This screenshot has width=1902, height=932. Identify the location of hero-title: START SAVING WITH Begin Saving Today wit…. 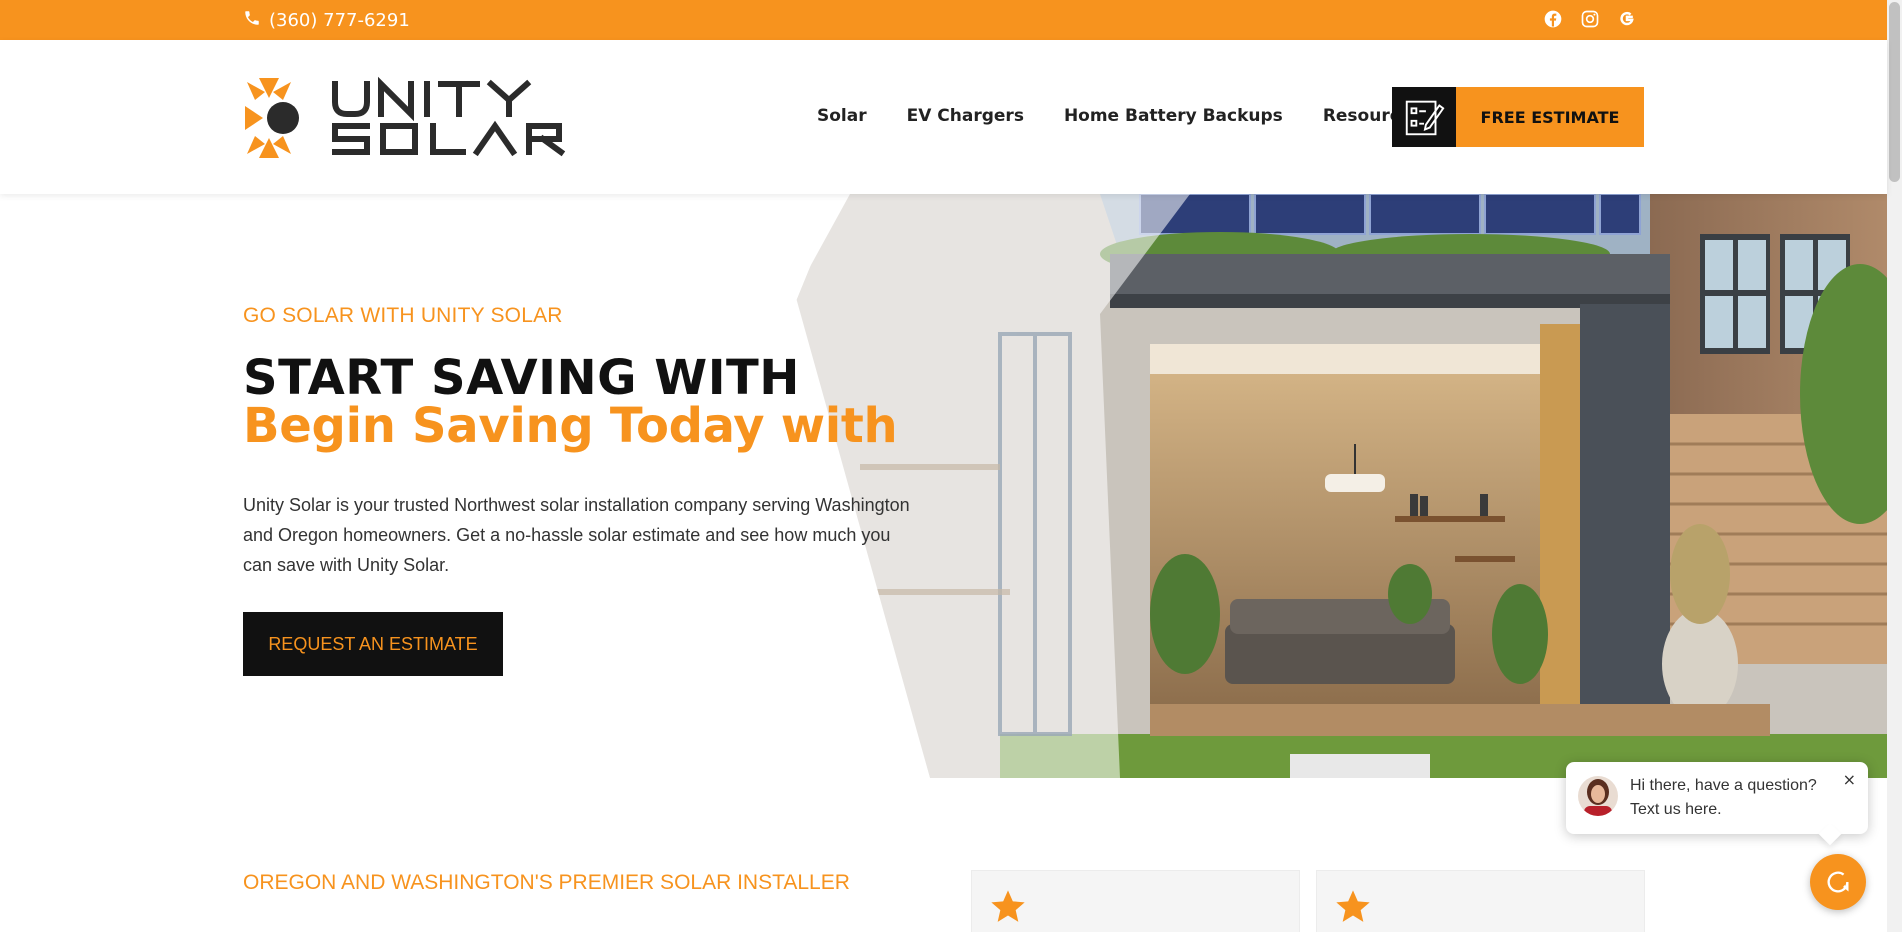
(583, 402).